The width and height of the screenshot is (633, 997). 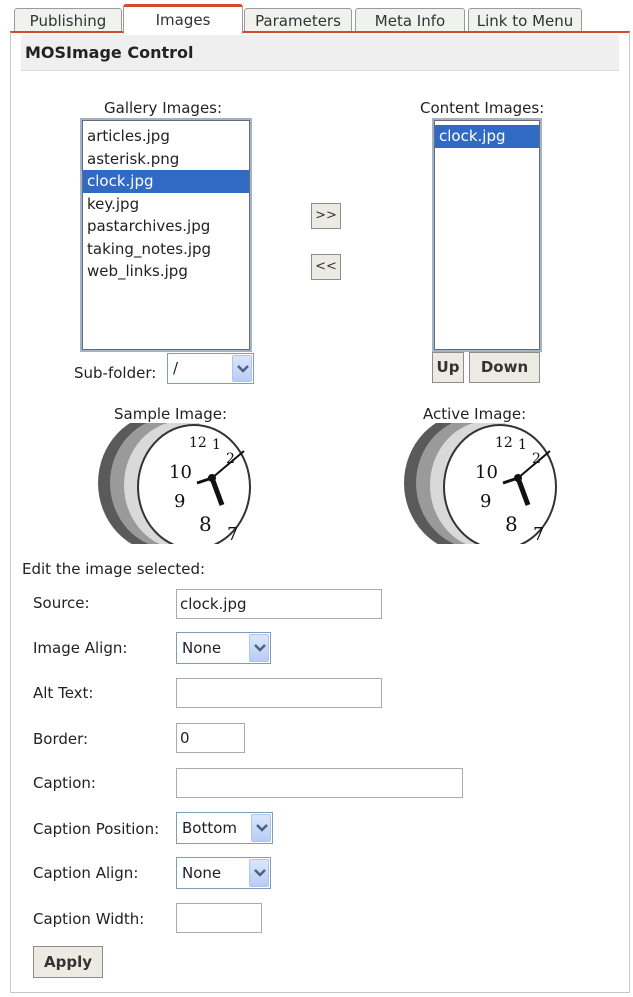 What do you see at coordinates (115, 373) in the screenshot?
I see `subfolder-label: Sub-folder:` at bounding box center [115, 373].